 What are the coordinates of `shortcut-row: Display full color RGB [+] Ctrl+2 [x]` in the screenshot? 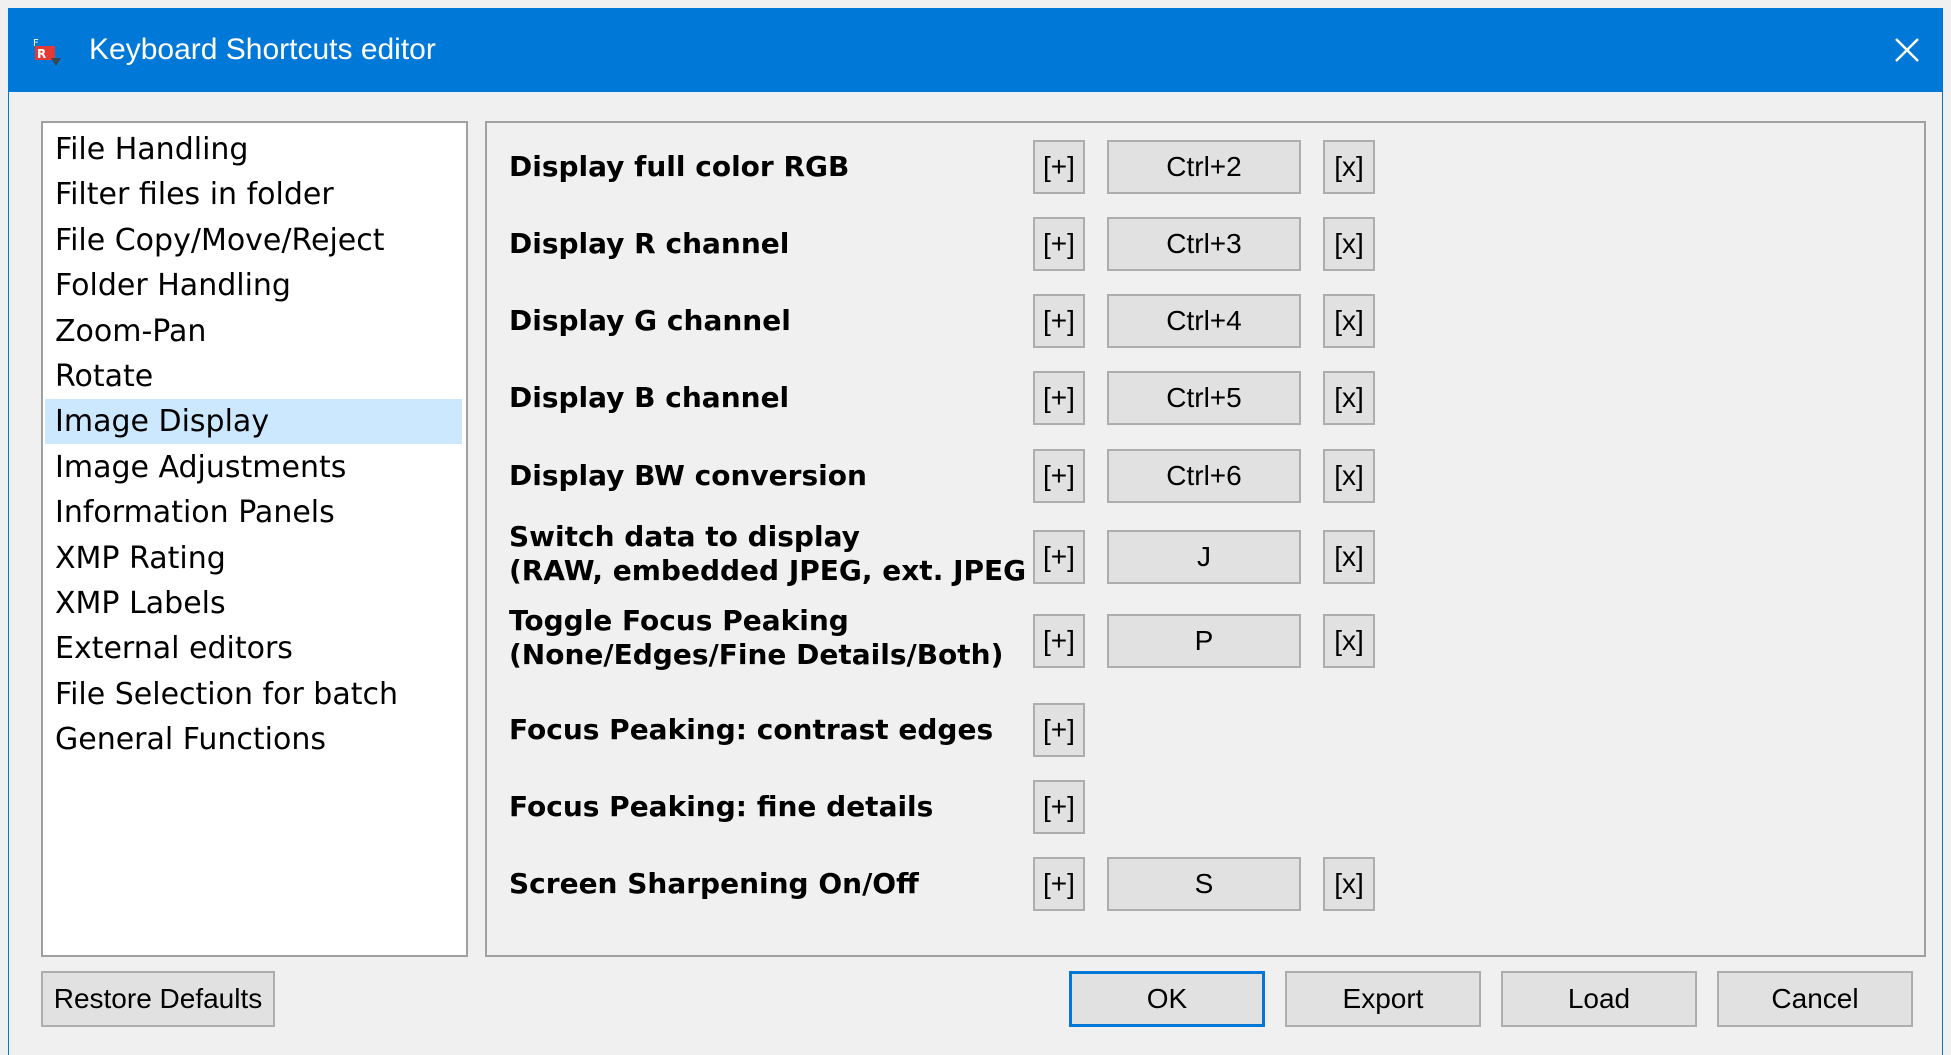 It's located at (1205, 167).